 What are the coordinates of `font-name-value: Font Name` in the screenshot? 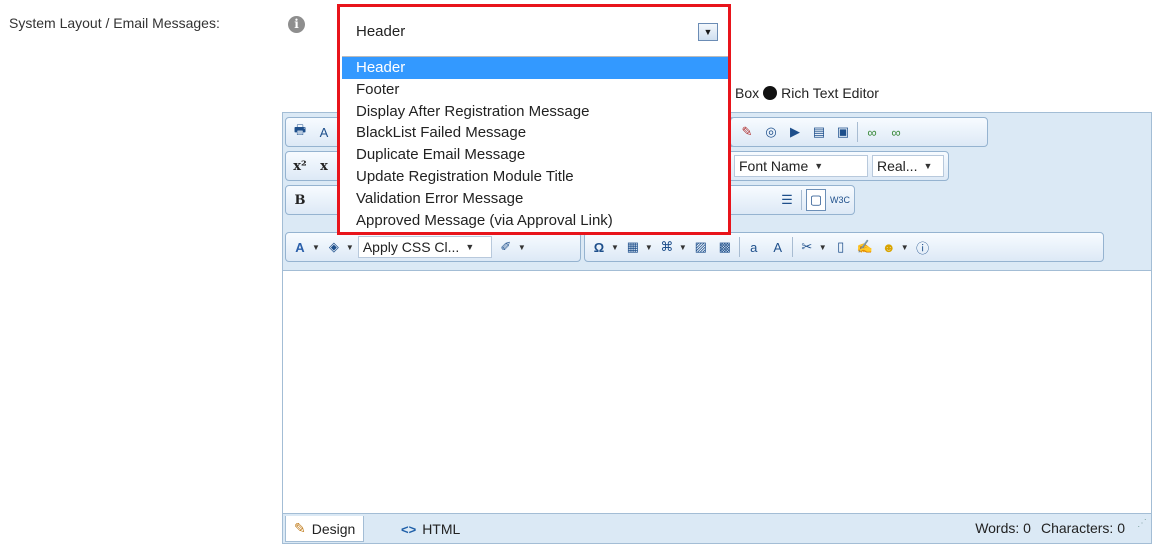 It's located at (774, 166).